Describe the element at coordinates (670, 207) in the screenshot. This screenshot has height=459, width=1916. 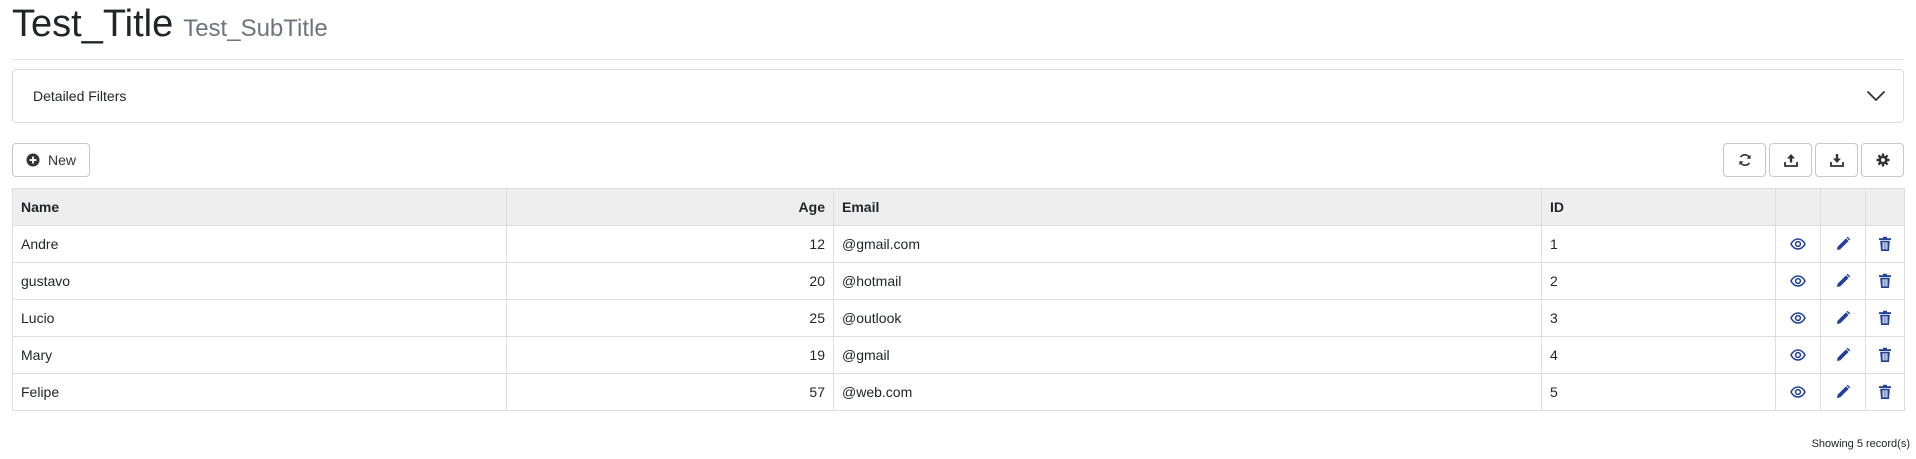
I see `column-header-age: Age` at that location.